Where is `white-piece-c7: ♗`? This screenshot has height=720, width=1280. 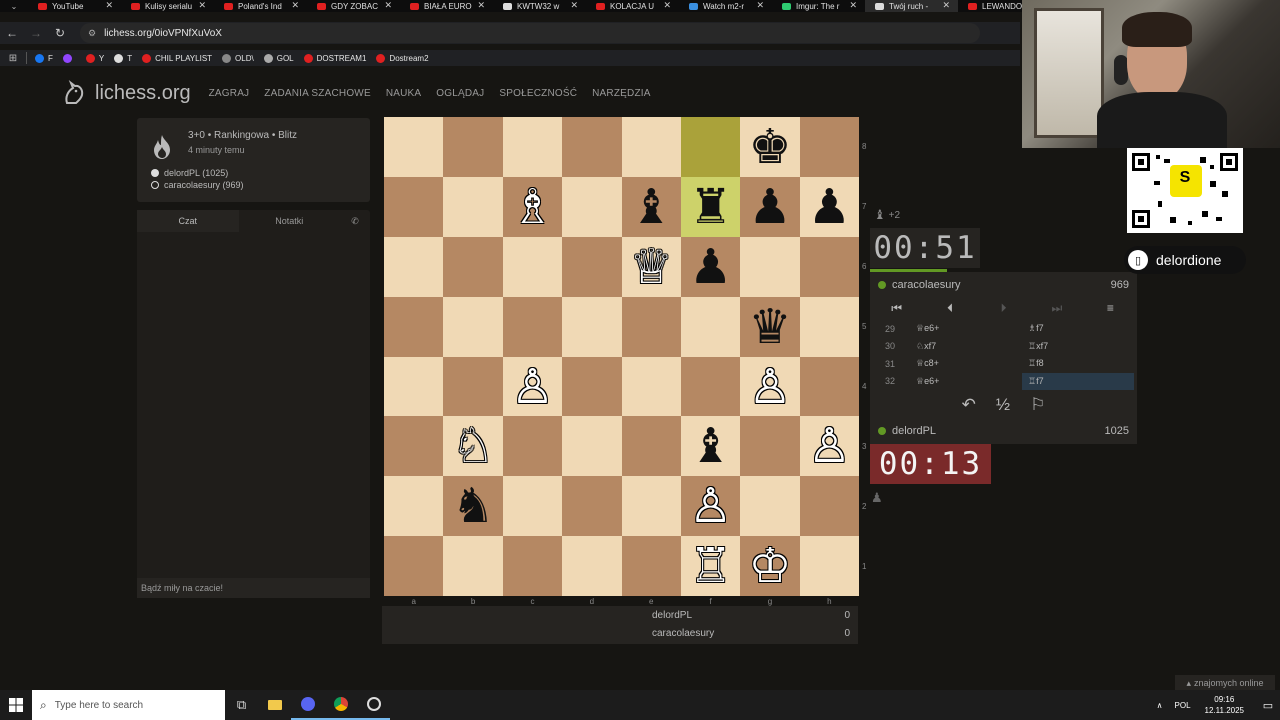 white-piece-c7: ♗ is located at coordinates (532, 207).